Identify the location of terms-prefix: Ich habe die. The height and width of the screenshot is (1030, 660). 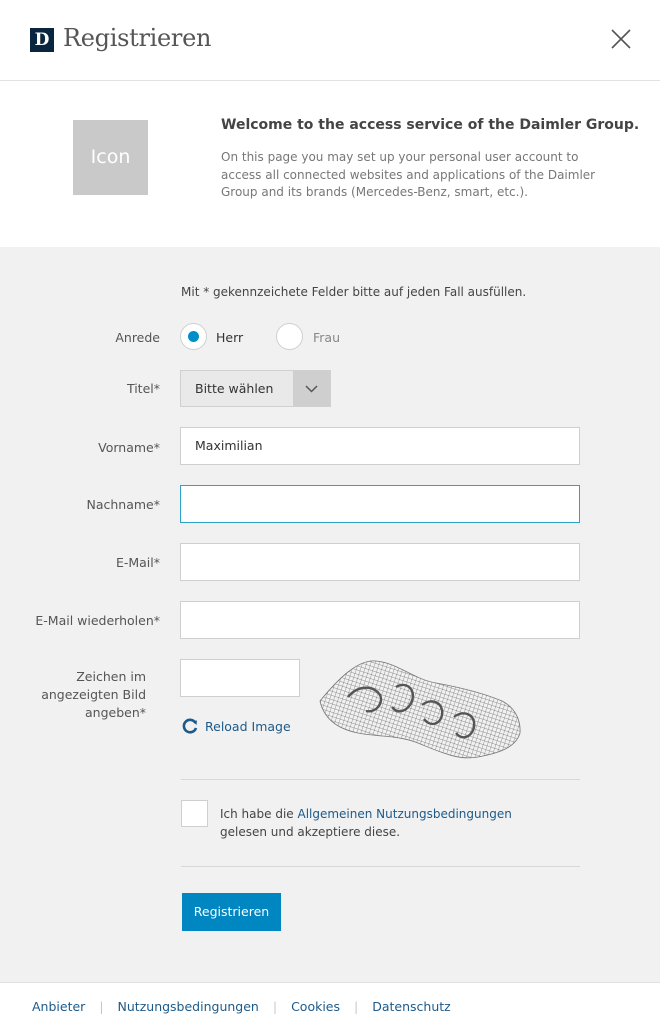
(259, 814).